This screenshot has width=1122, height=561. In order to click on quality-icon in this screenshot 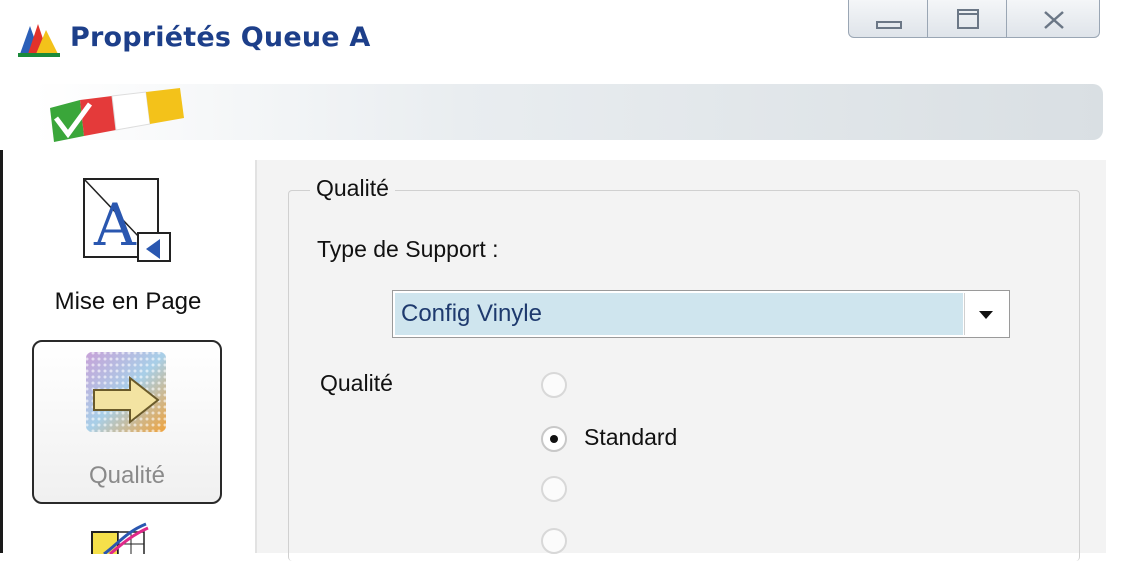, I will do `click(127, 395)`.